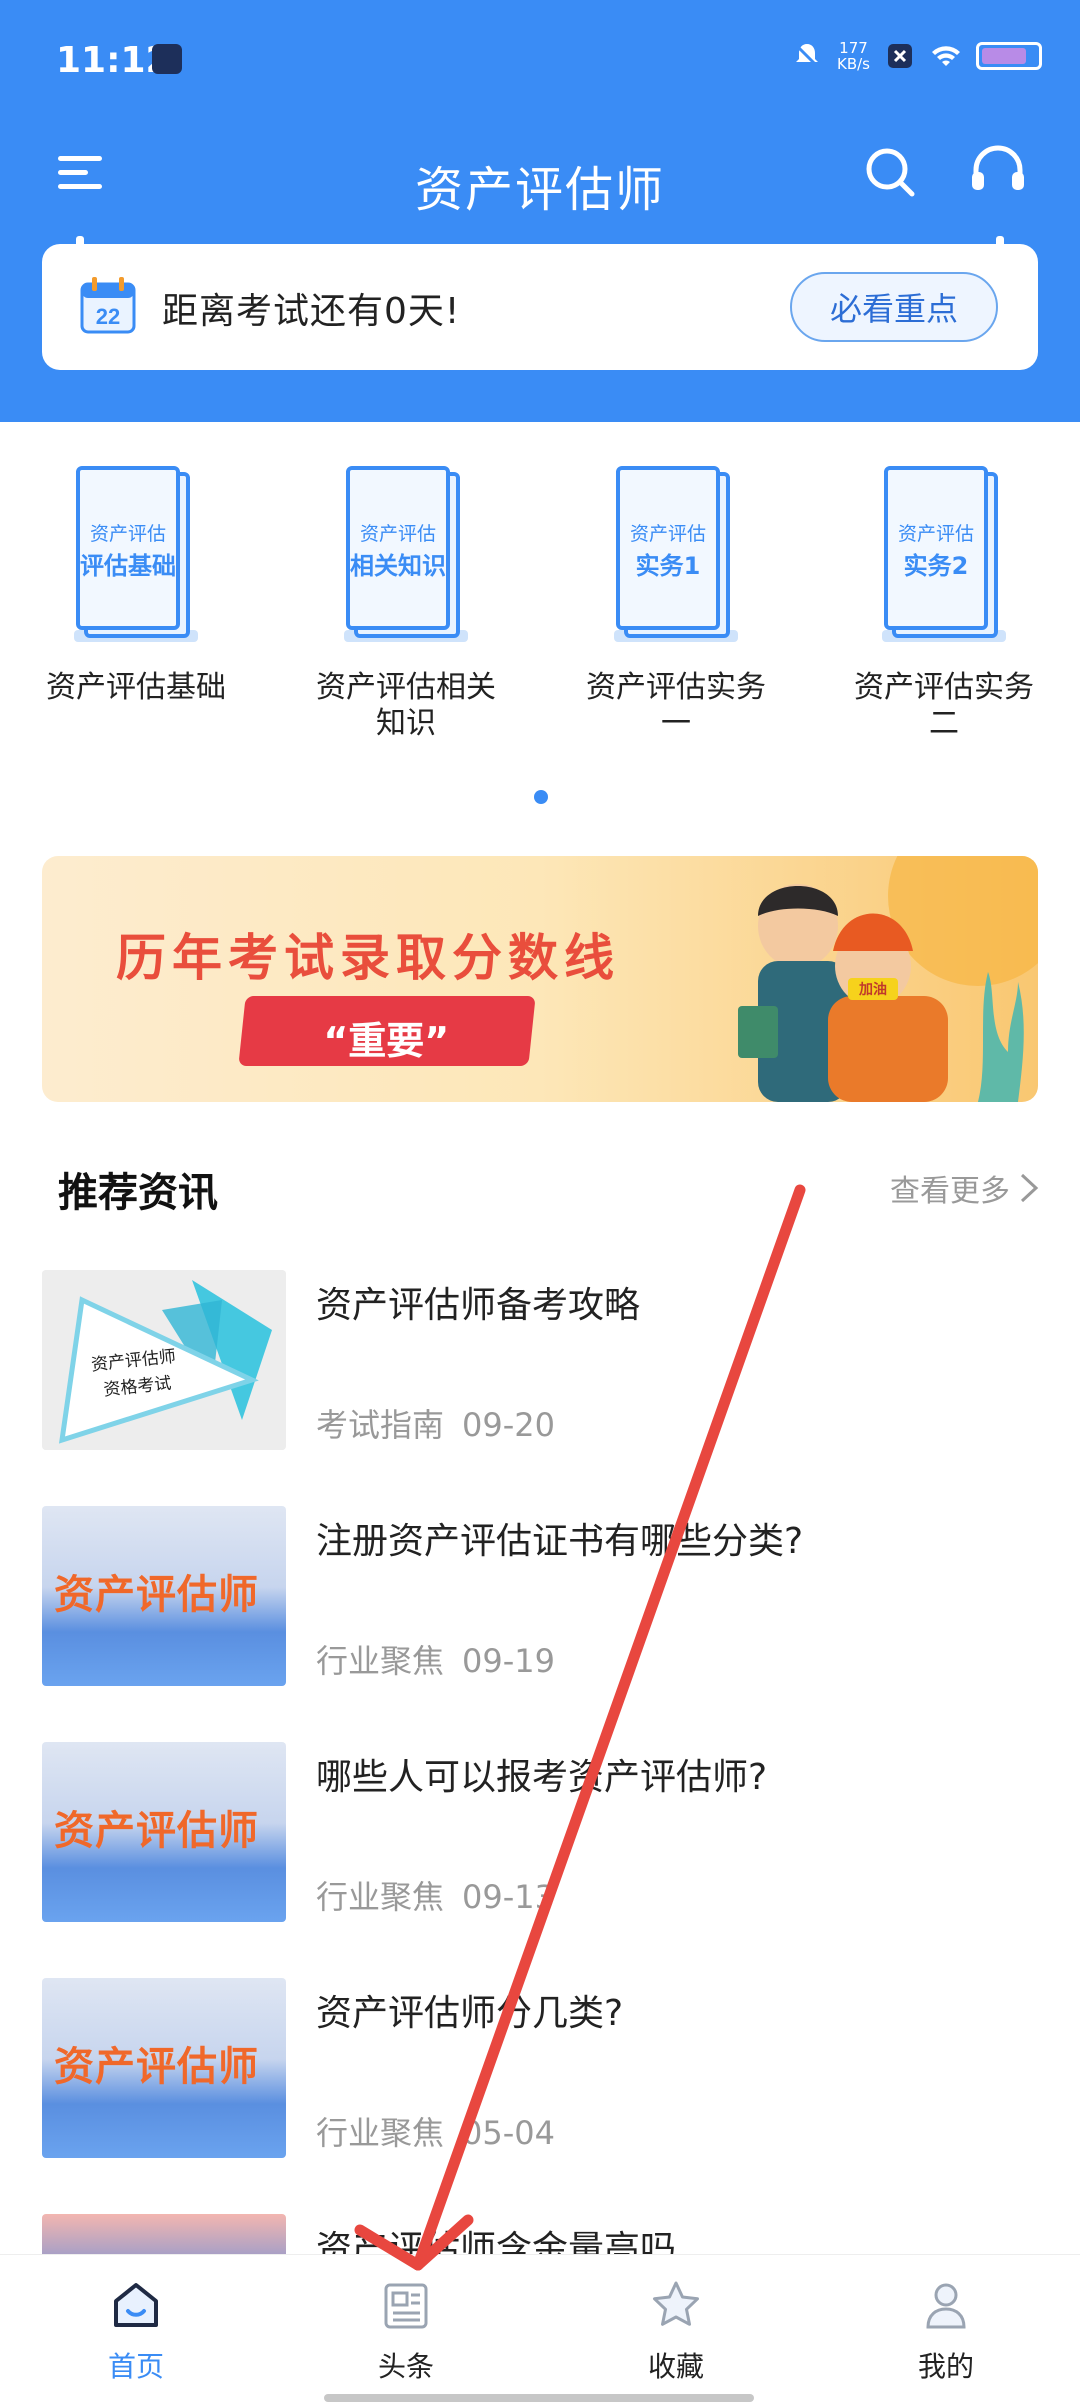  I want to click on countdown-text: 距离考试还有0天!, so click(311, 311).